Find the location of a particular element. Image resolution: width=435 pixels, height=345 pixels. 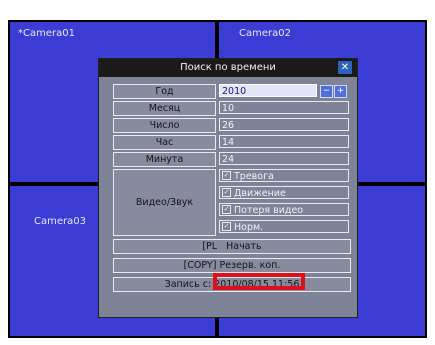

camera-01-label: *Camera01 is located at coordinates (46, 33).